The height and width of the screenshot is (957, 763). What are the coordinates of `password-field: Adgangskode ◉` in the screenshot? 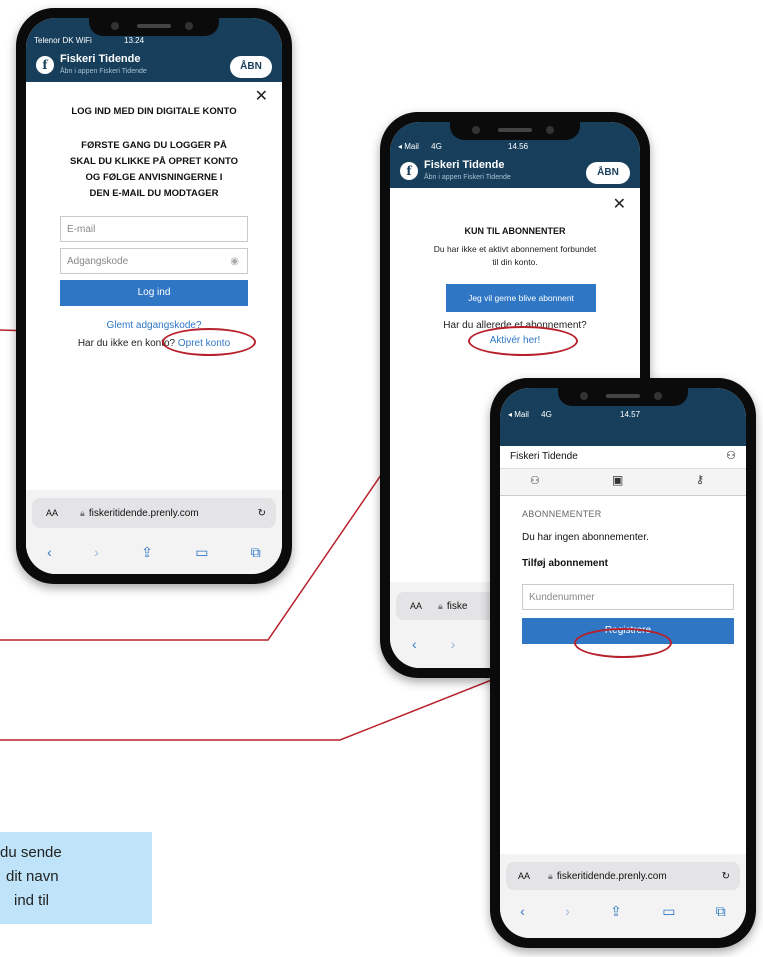 It's located at (154, 261).